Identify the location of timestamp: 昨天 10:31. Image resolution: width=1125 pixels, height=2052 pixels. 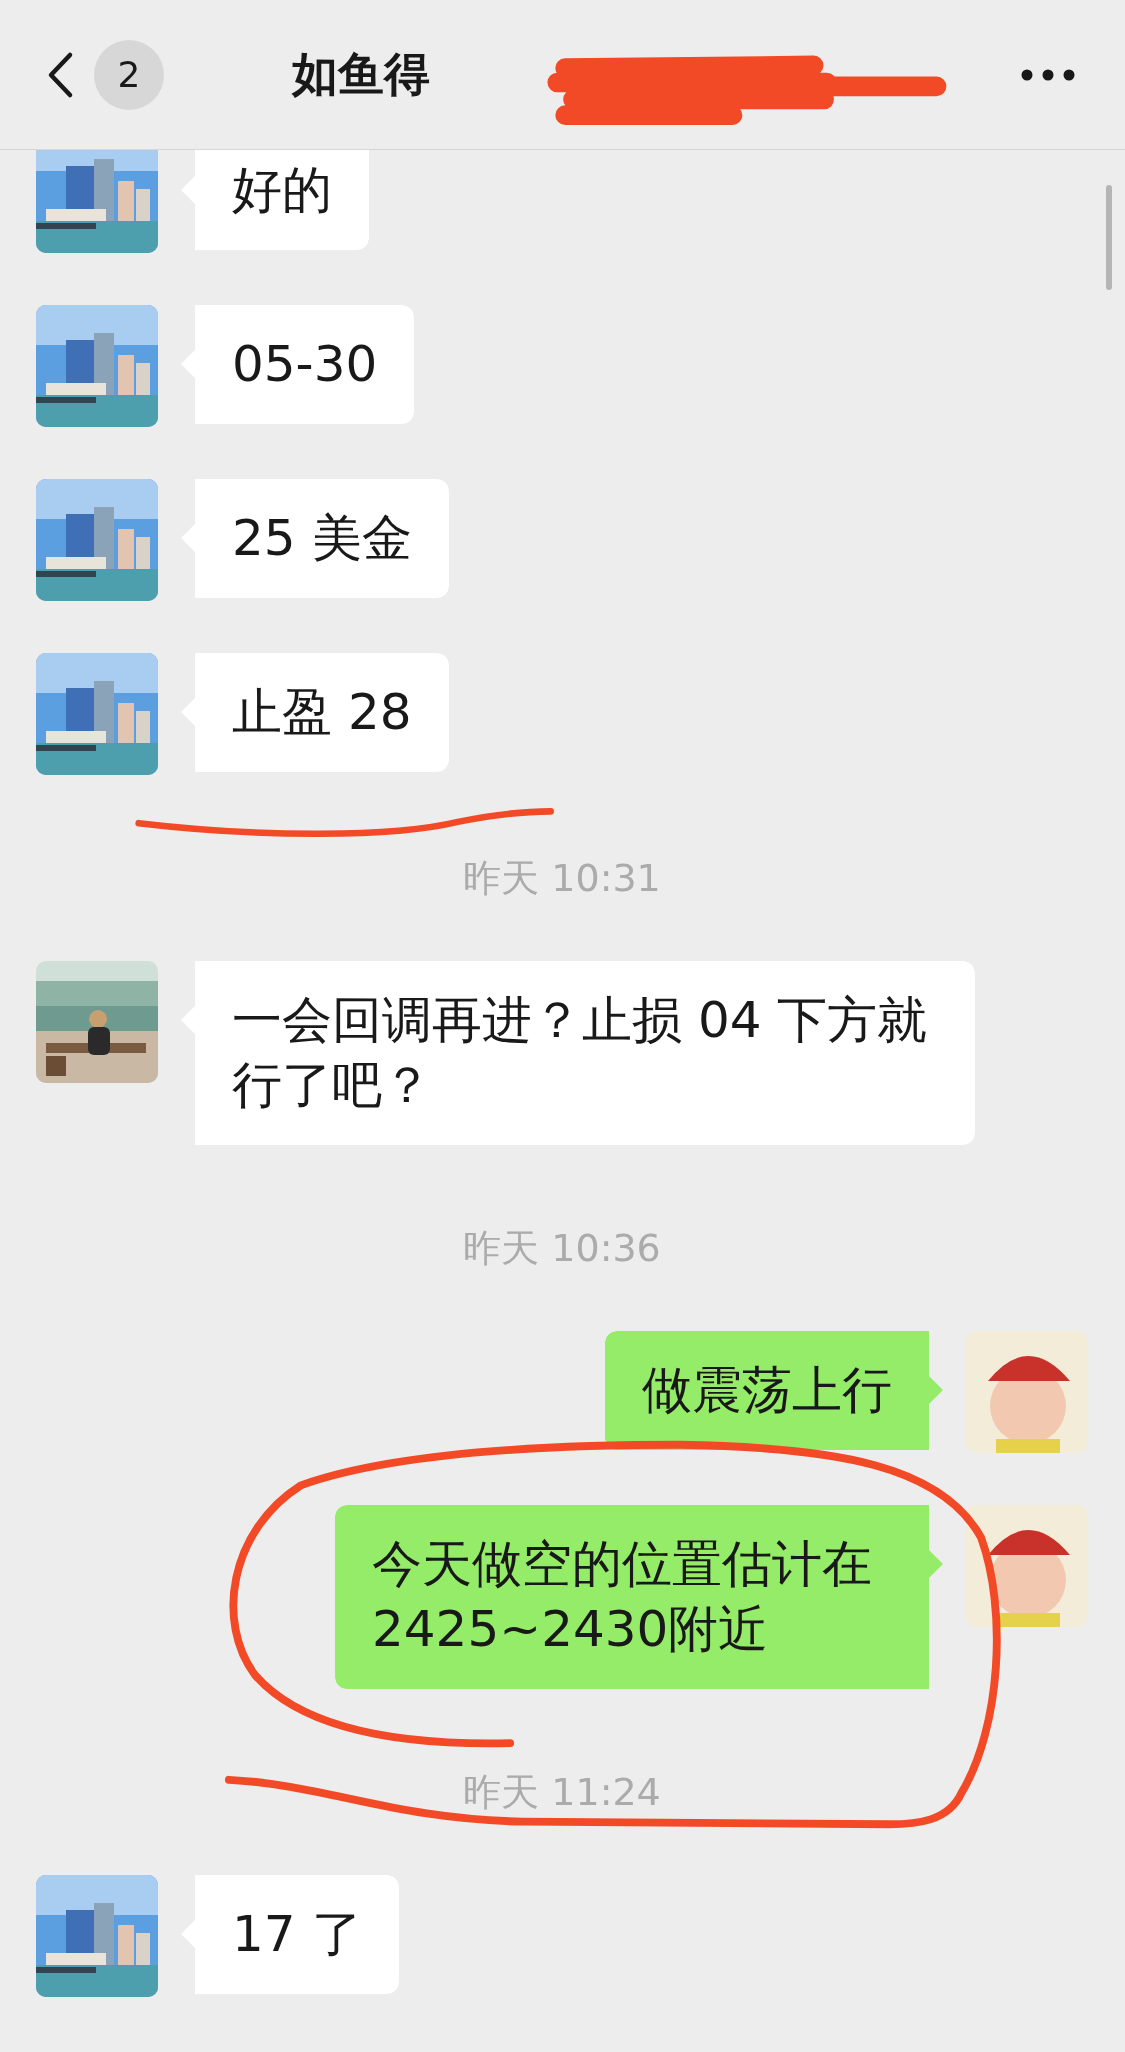
(562, 878).